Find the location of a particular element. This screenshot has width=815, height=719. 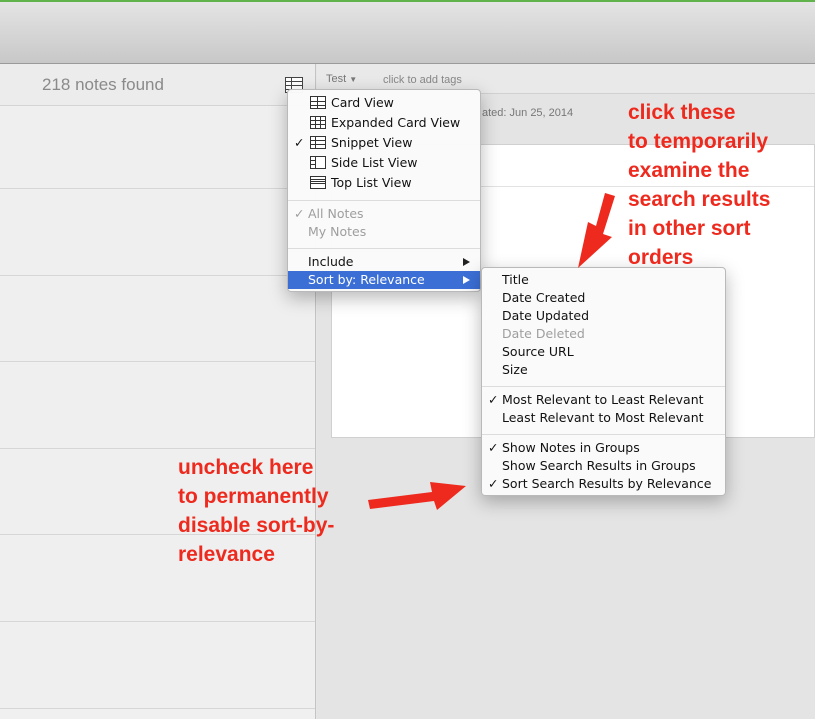

menu-item-view: Card View is located at coordinates (384, 103).